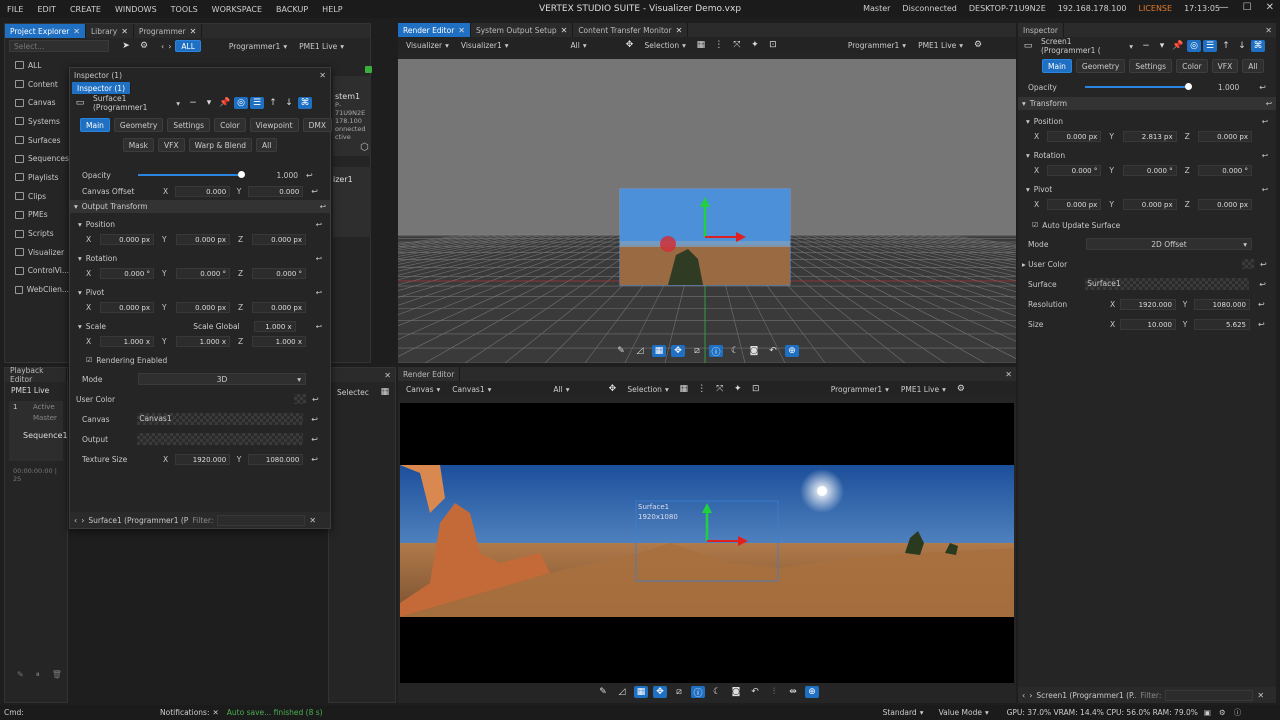  I want to click on select-dropdown: Selectec, so click(353, 392).